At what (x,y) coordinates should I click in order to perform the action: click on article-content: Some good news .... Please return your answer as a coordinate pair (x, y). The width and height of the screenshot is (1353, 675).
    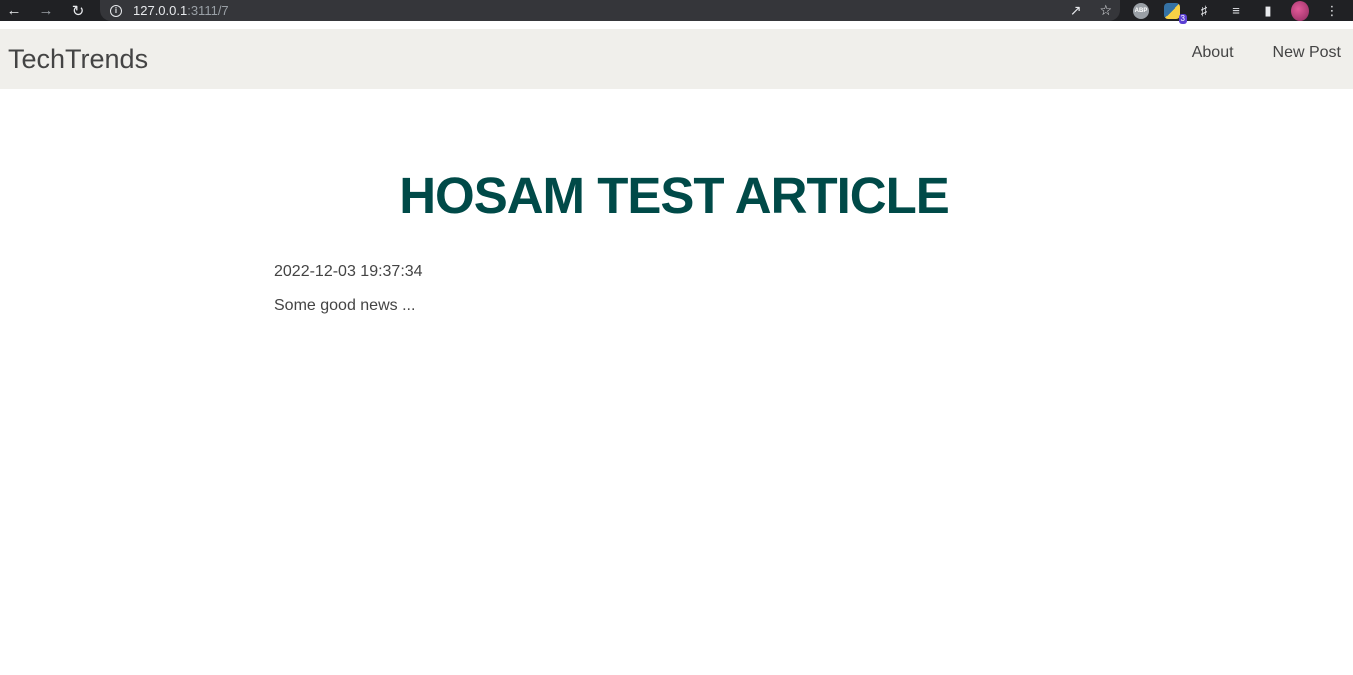
    Looking at the image, I should click on (345, 305).